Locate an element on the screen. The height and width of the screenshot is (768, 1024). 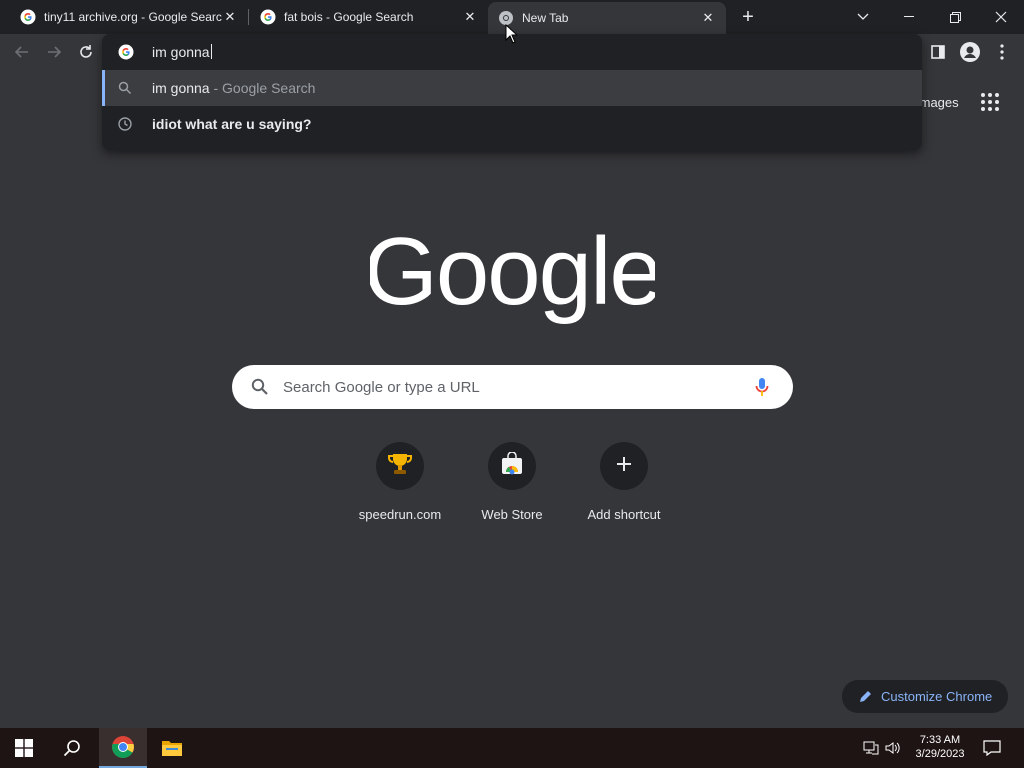
action-center-icon is located at coordinates (992, 748).